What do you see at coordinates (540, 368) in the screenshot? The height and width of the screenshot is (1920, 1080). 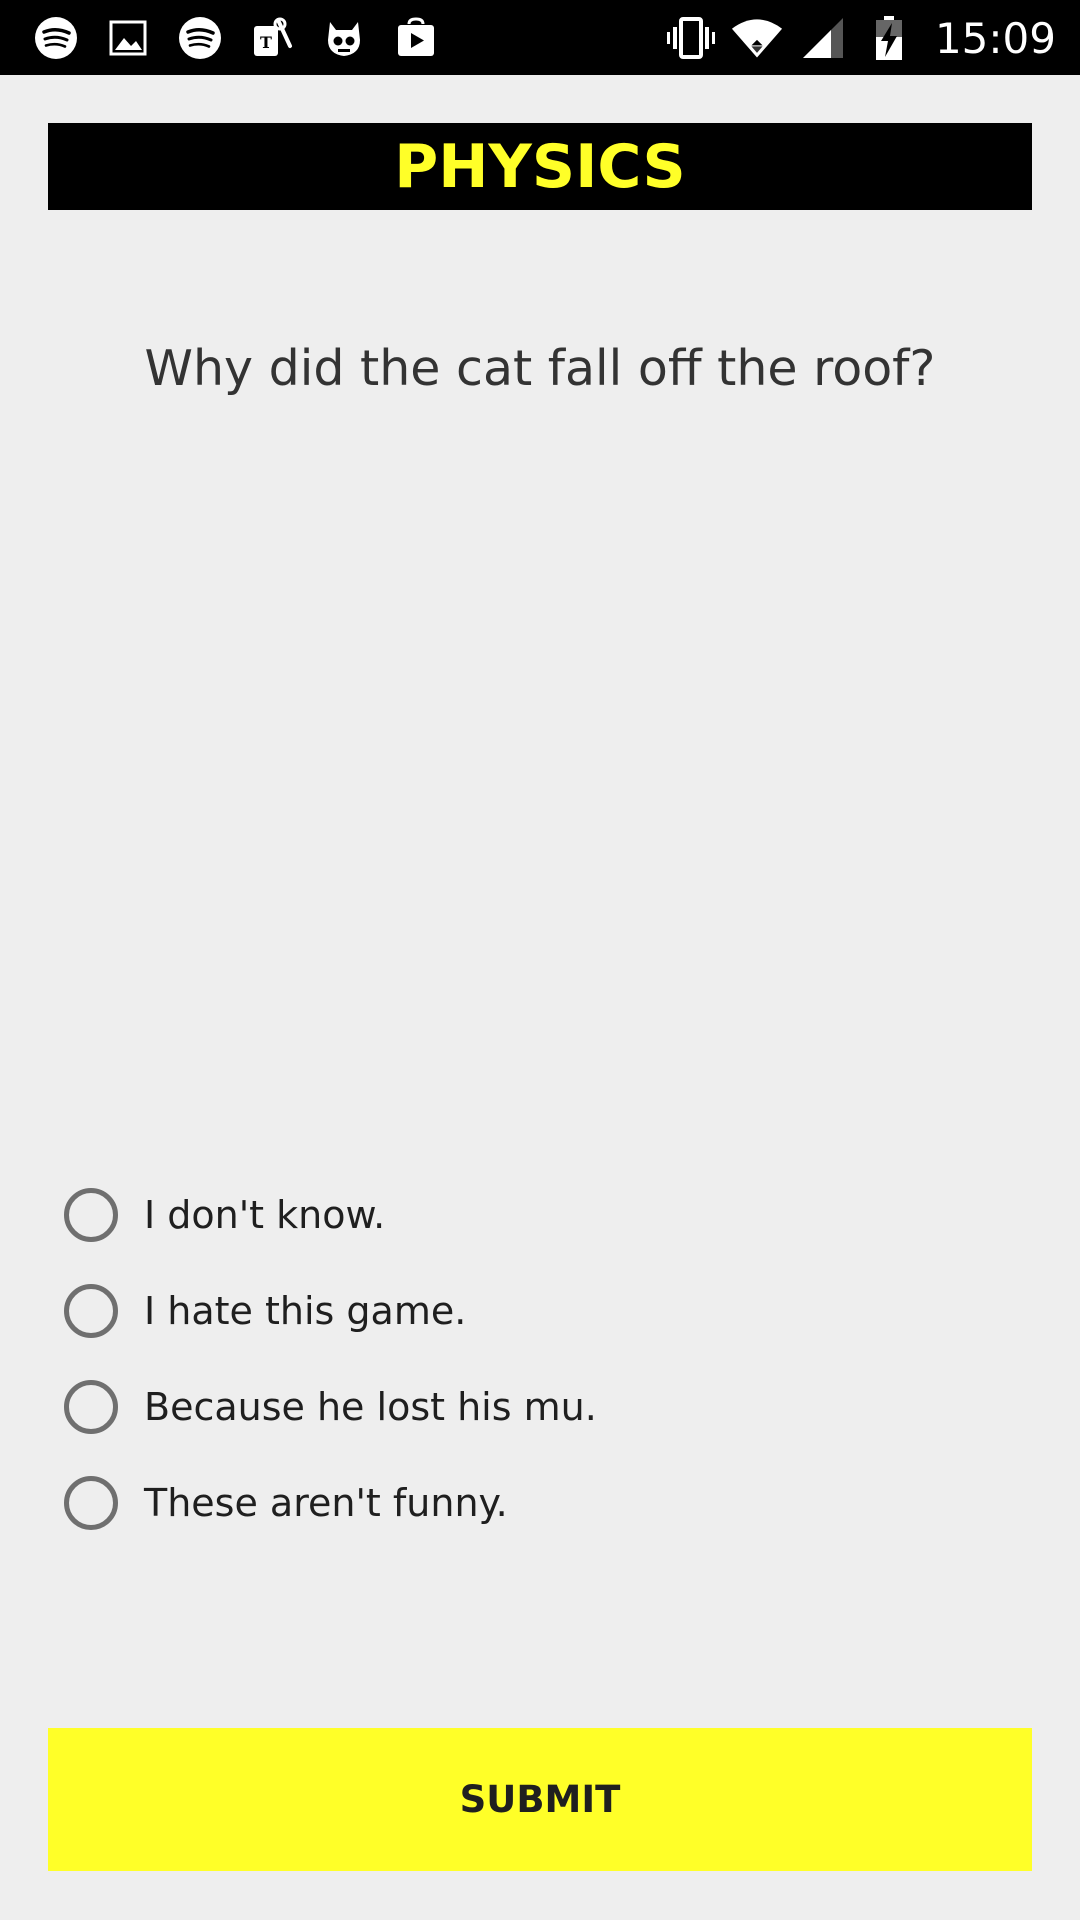 I see `question-text: Why did the cat fall off the roof?` at bounding box center [540, 368].